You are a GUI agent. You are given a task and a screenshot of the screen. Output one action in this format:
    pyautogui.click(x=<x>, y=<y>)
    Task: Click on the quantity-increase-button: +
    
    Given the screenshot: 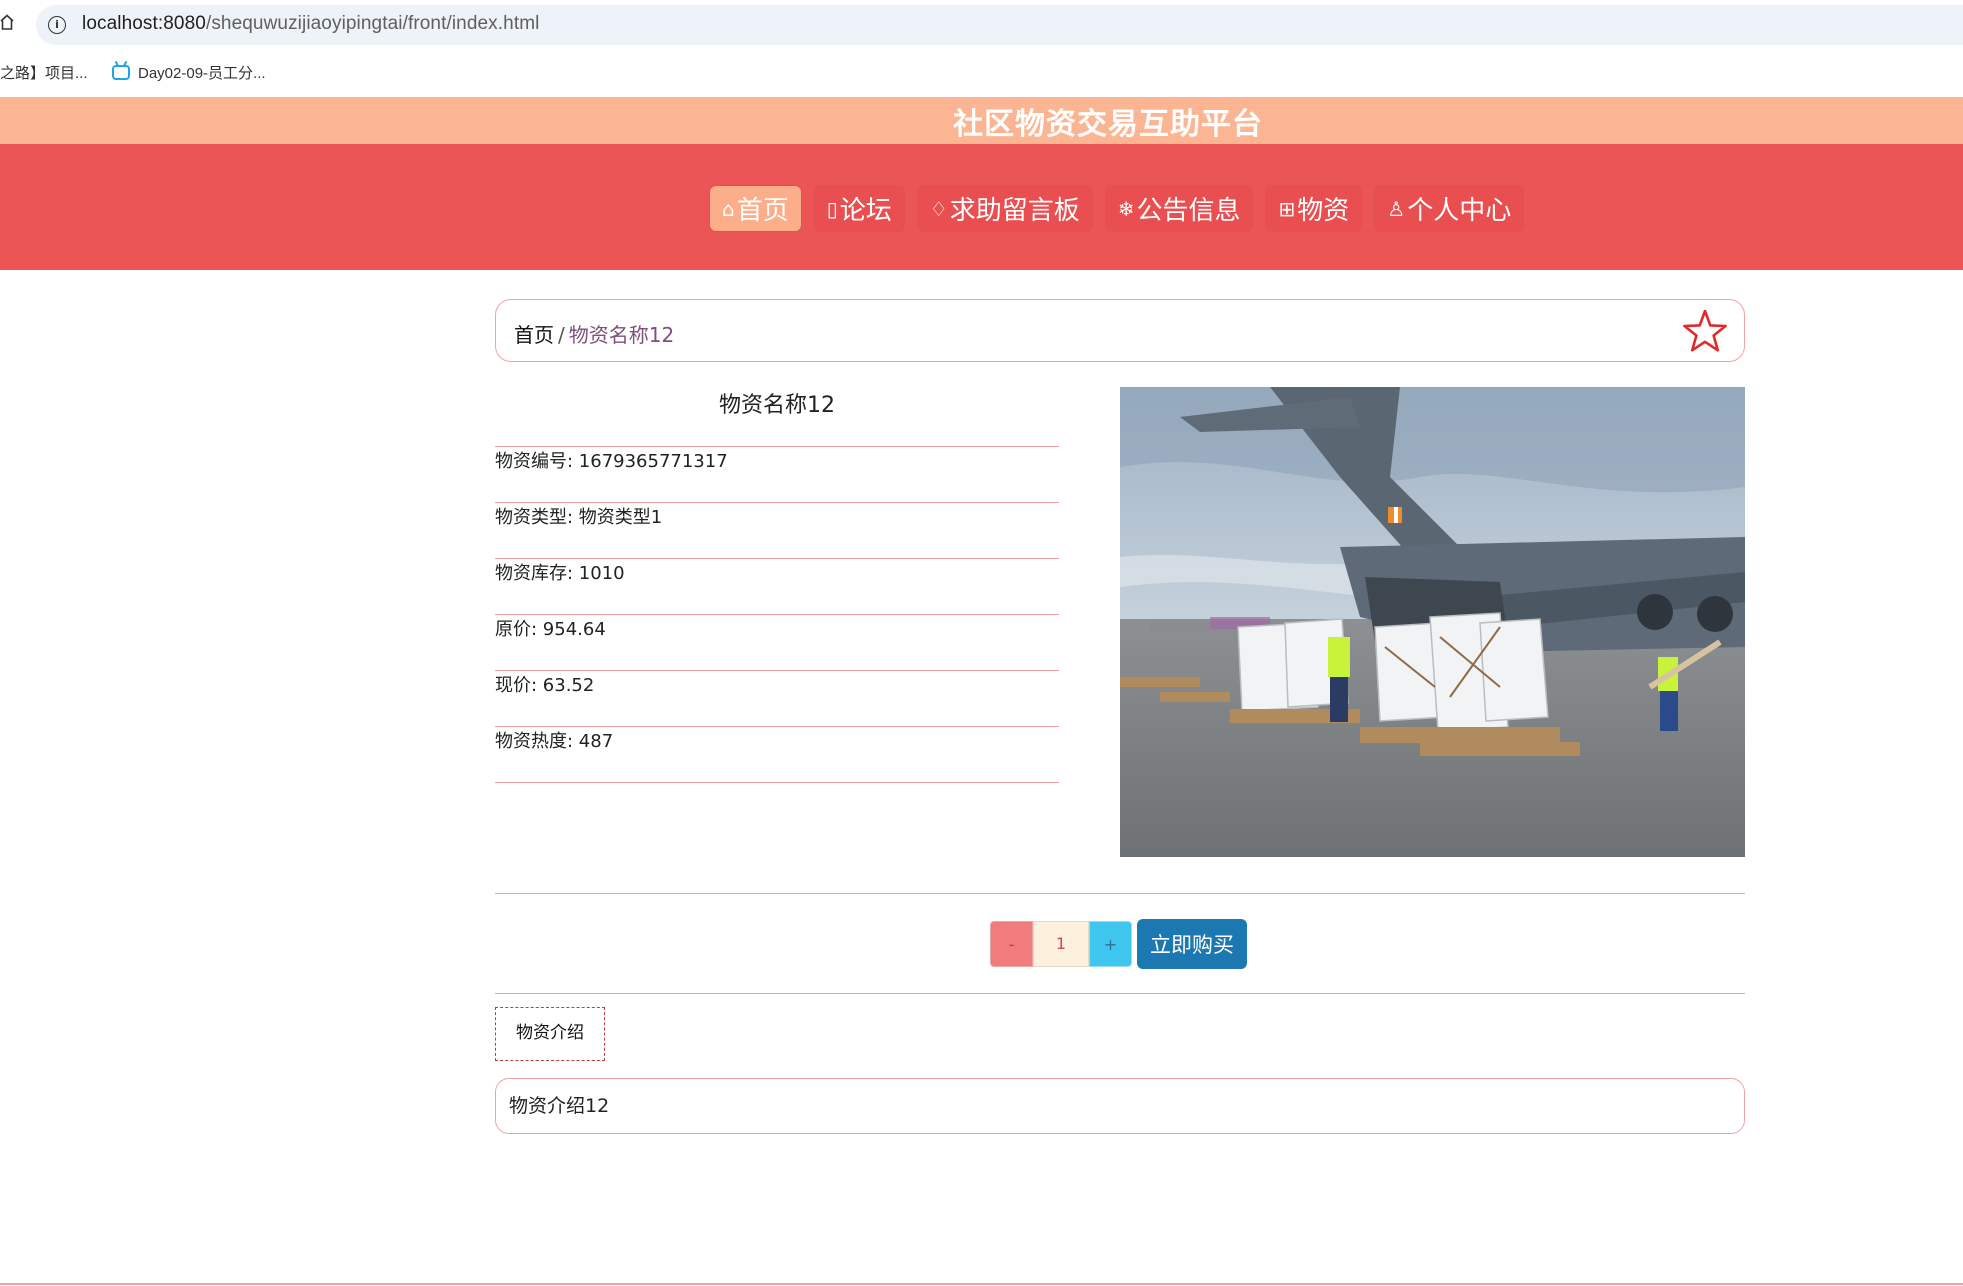 What is the action you would take?
    pyautogui.click(x=1110, y=944)
    